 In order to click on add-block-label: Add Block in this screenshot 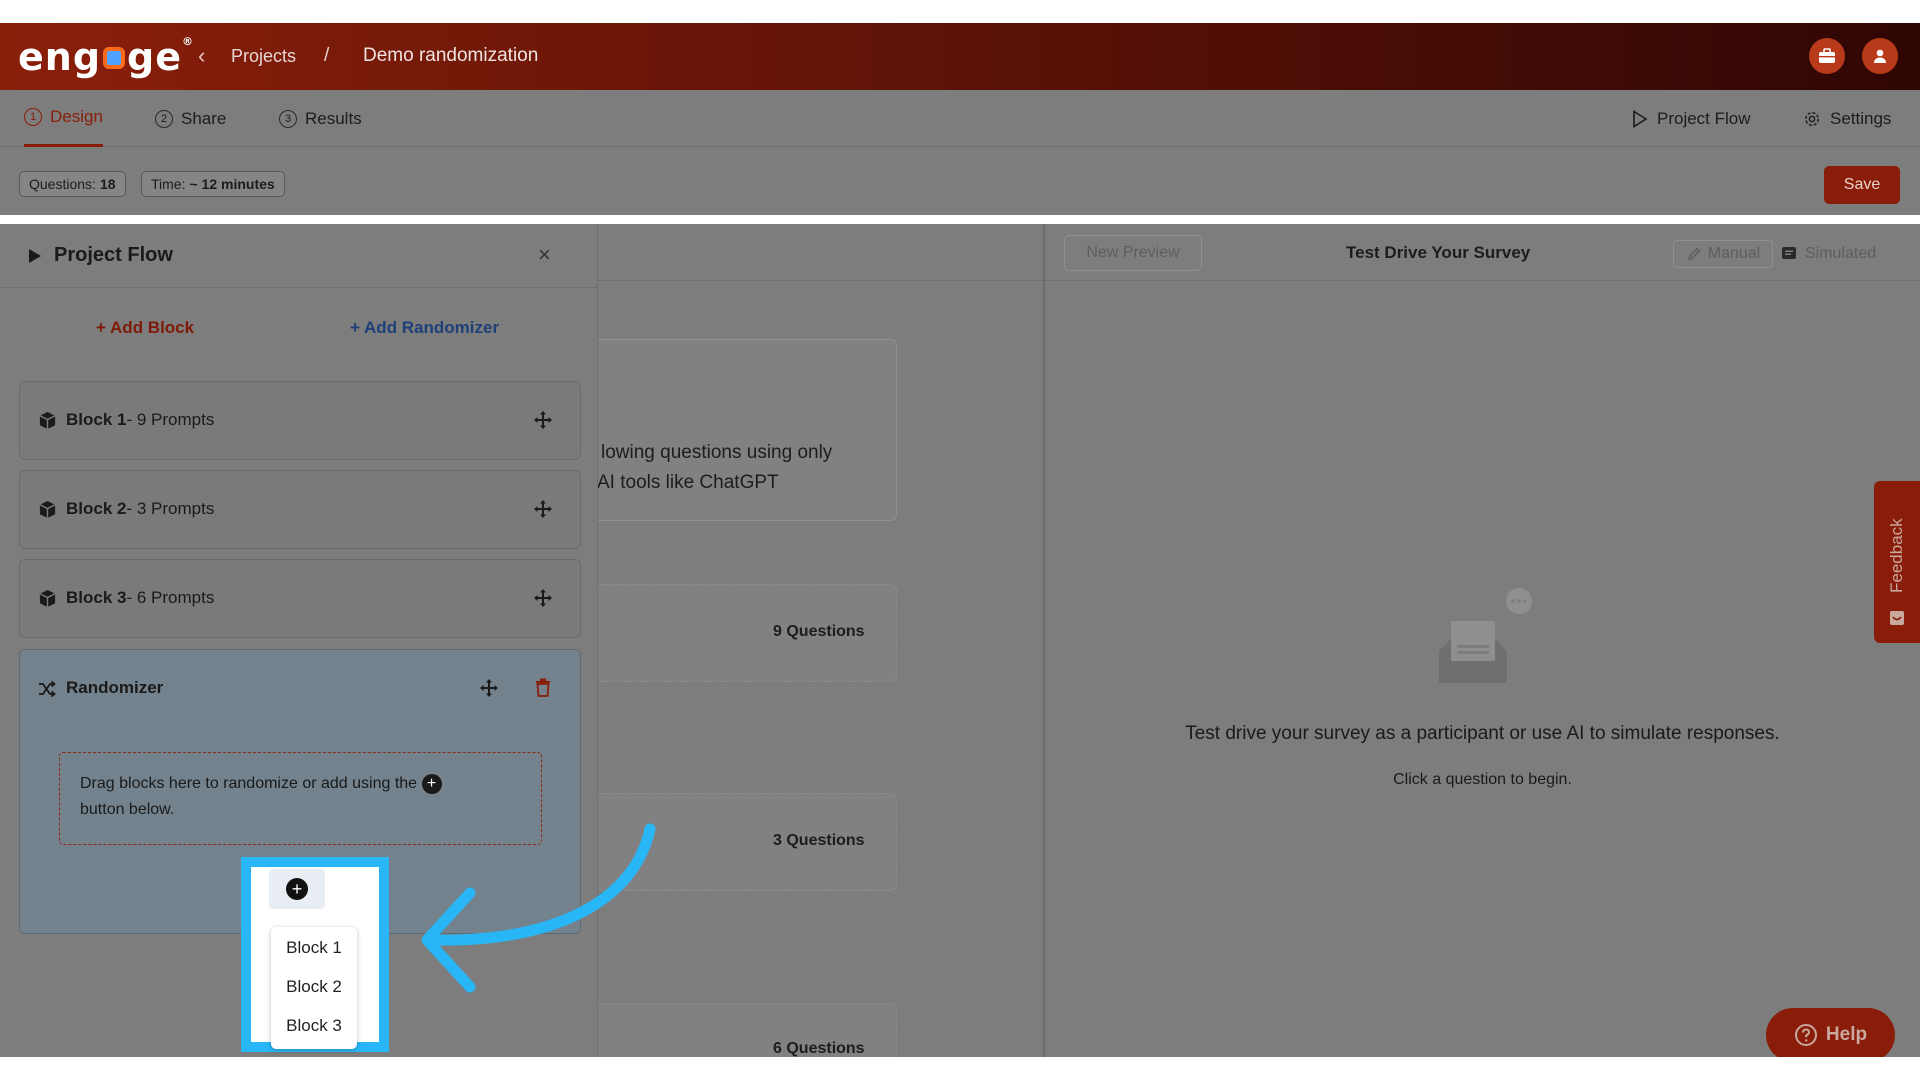, I will do `click(152, 327)`.